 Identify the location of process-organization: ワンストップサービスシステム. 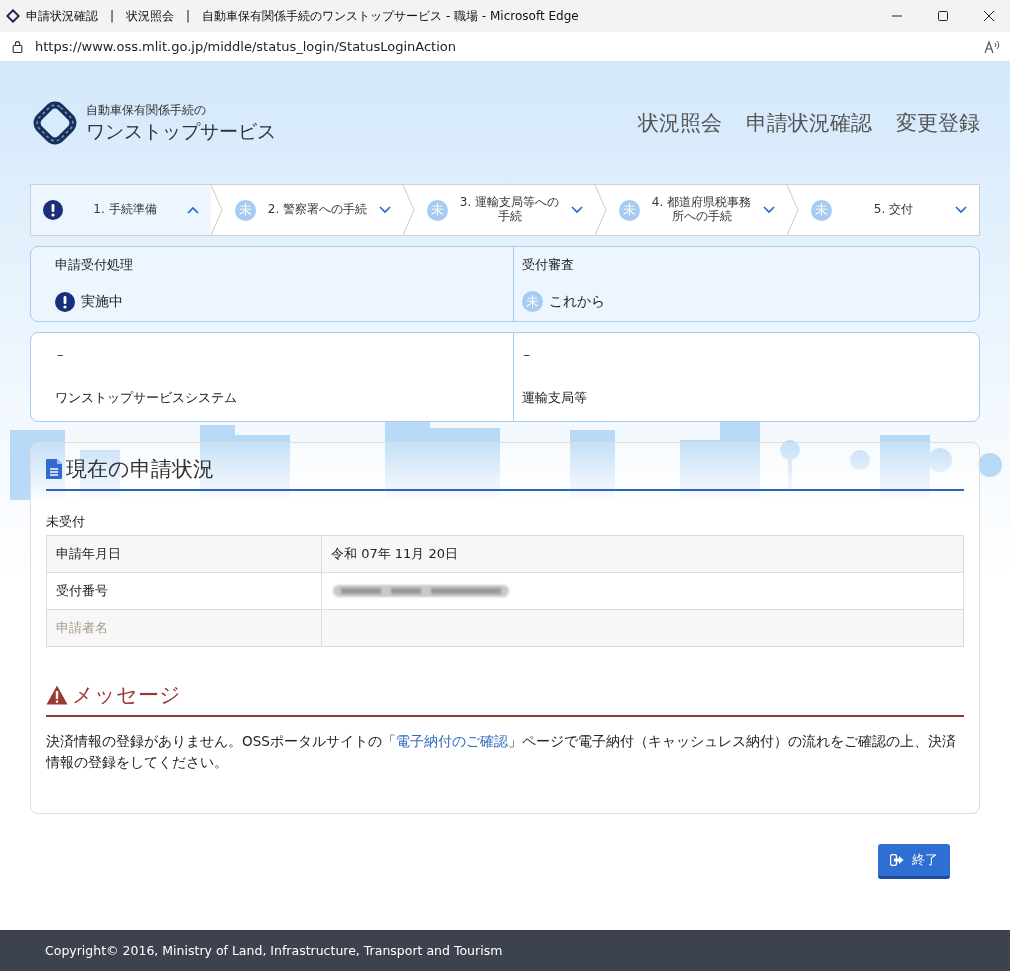
(146, 398).